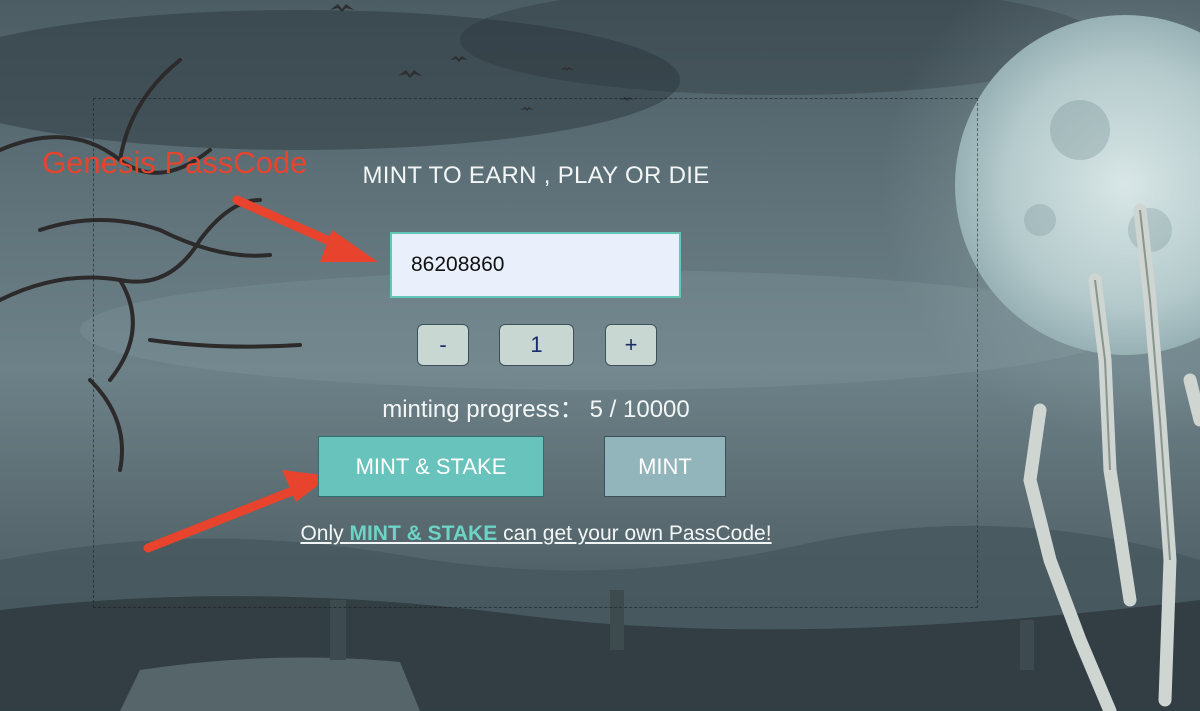 Image resolution: width=1200 pixels, height=711 pixels. Describe the element at coordinates (483, 409) in the screenshot. I see `progress-label: minting progress：` at that location.